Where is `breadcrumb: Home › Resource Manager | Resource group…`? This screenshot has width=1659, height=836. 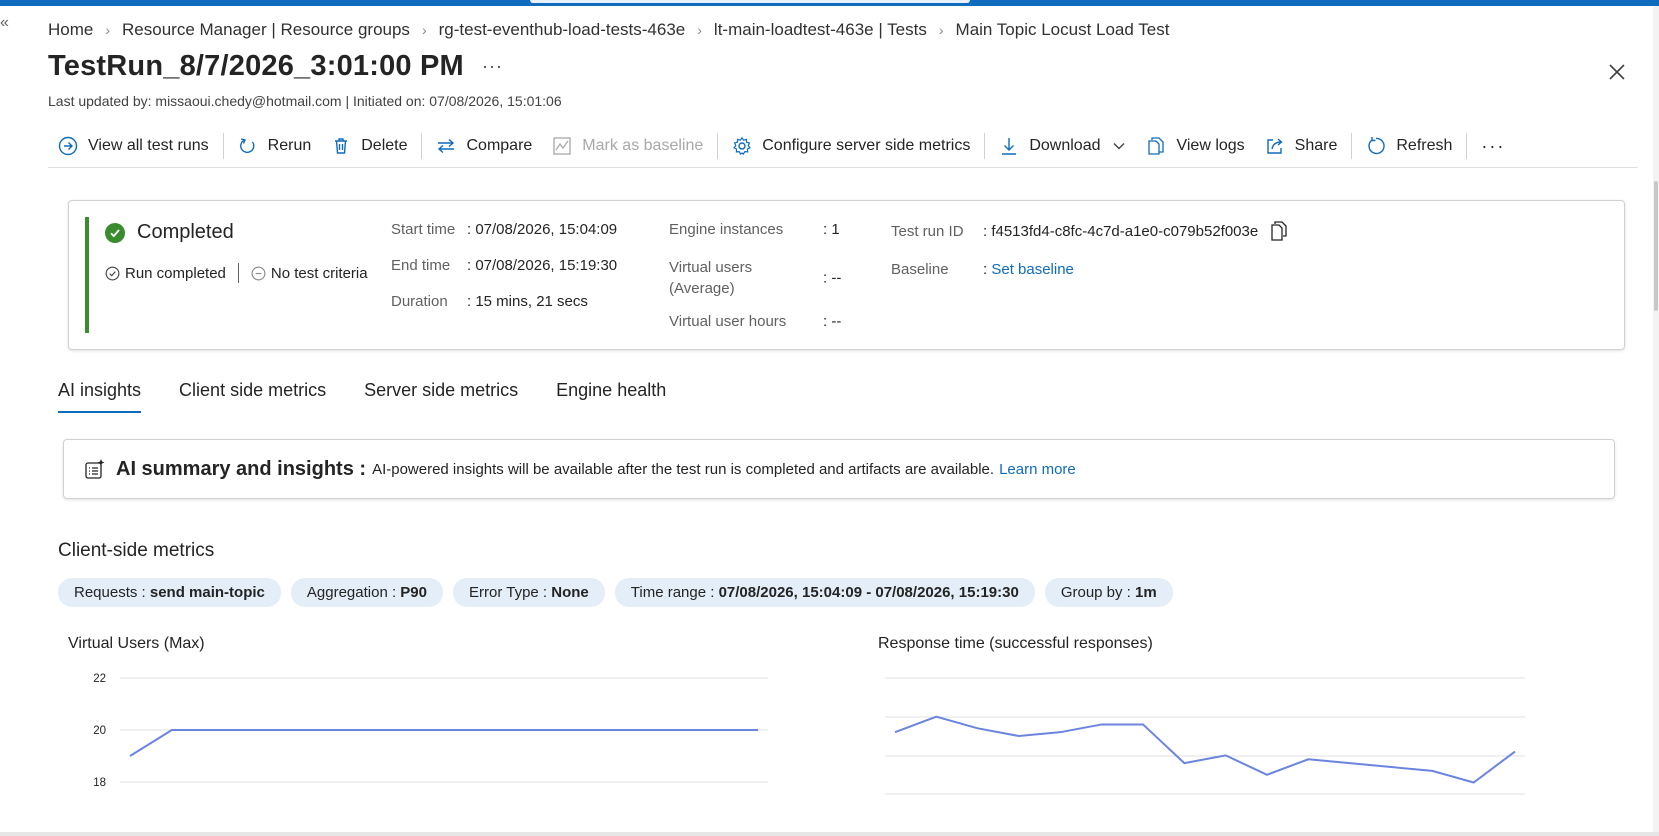
breadcrumb: Home › Resource Manager | Resource group… is located at coordinates (608, 30).